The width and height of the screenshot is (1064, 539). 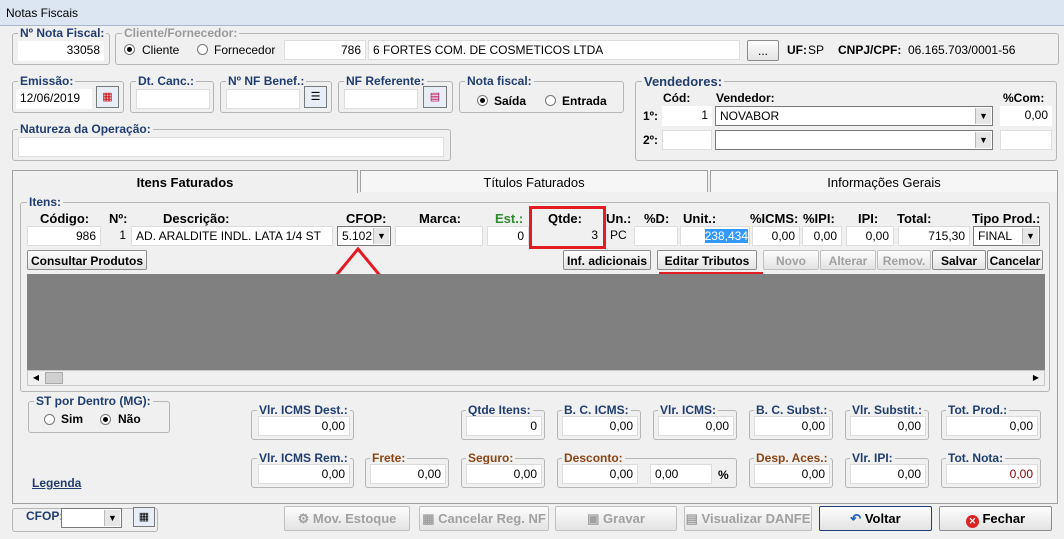 What do you see at coordinates (756, 518) in the screenshot?
I see `visualizar-danfe-label: Visualizar DANFE` at bounding box center [756, 518].